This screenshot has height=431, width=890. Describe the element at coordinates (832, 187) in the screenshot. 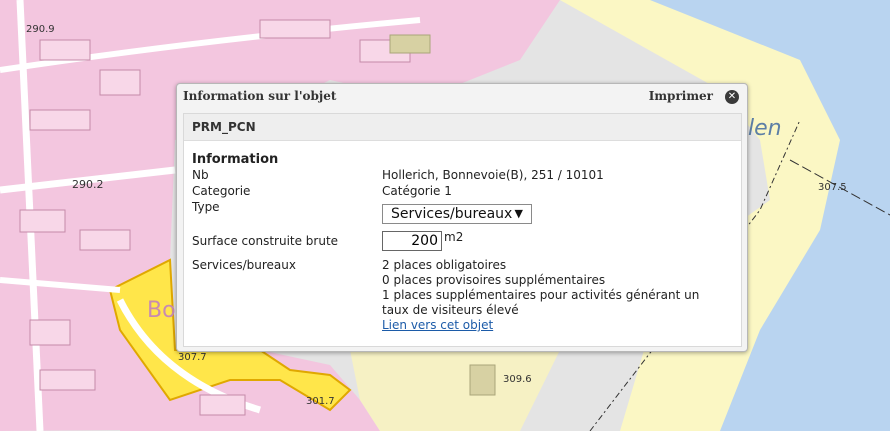

I see `map-label-elevation: 307.5` at that location.